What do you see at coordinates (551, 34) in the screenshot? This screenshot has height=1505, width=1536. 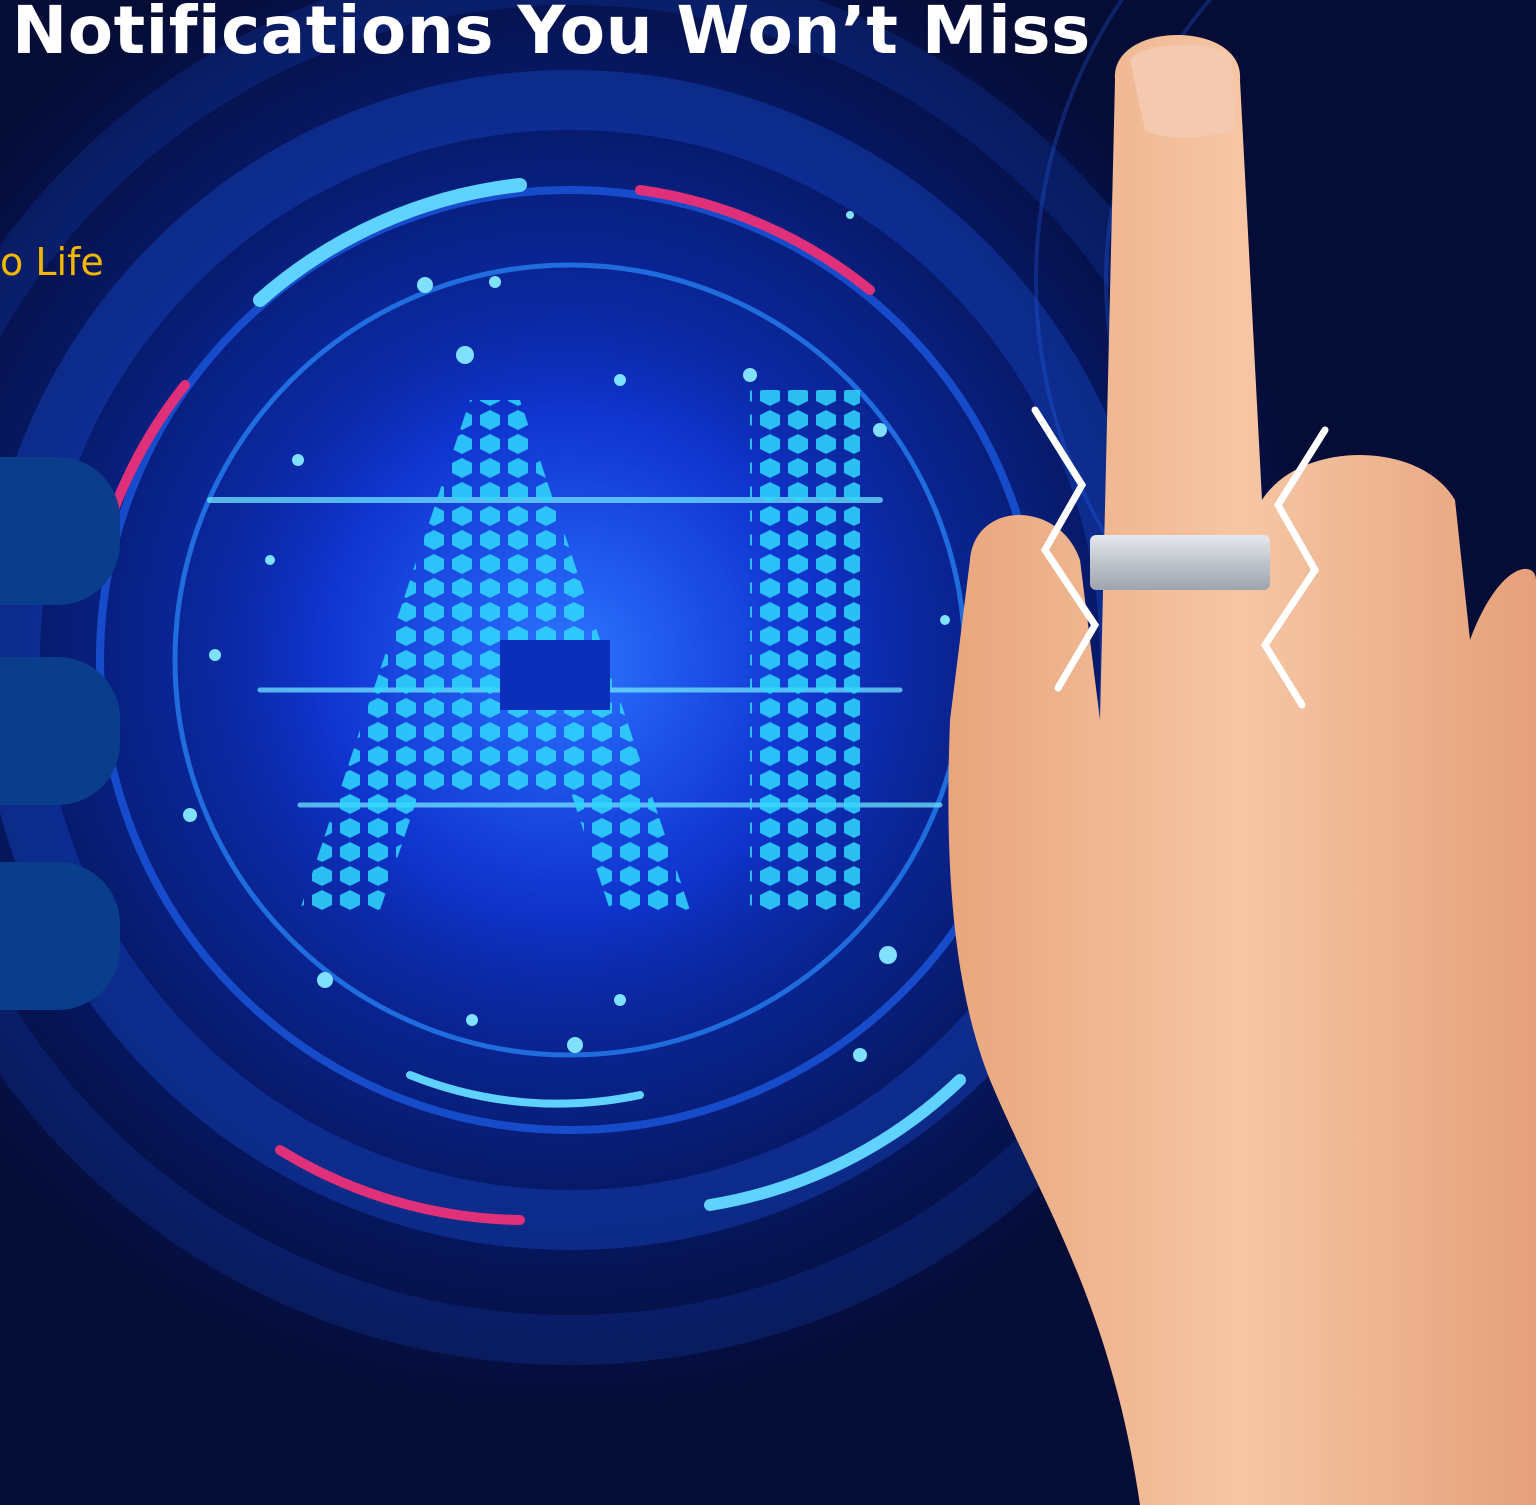 I see `page-title: Notifications You Won’t Miss` at bounding box center [551, 34].